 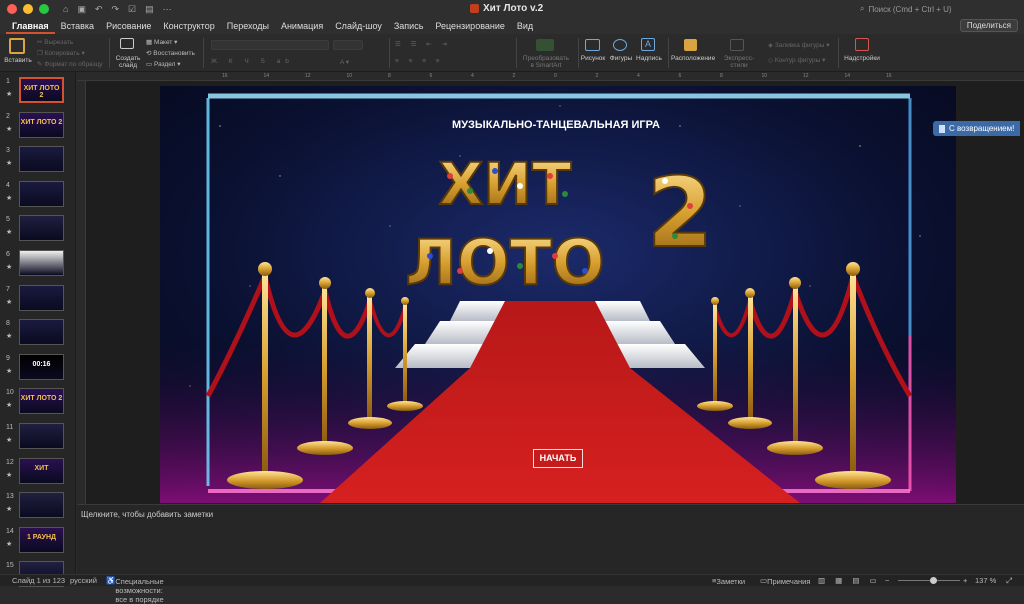 What do you see at coordinates (308, 76) in the screenshot?
I see `ruler-tick: 12` at bounding box center [308, 76].